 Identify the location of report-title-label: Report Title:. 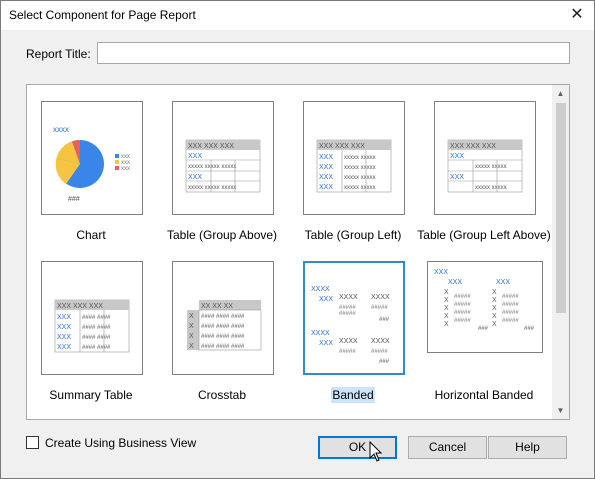
(58, 54).